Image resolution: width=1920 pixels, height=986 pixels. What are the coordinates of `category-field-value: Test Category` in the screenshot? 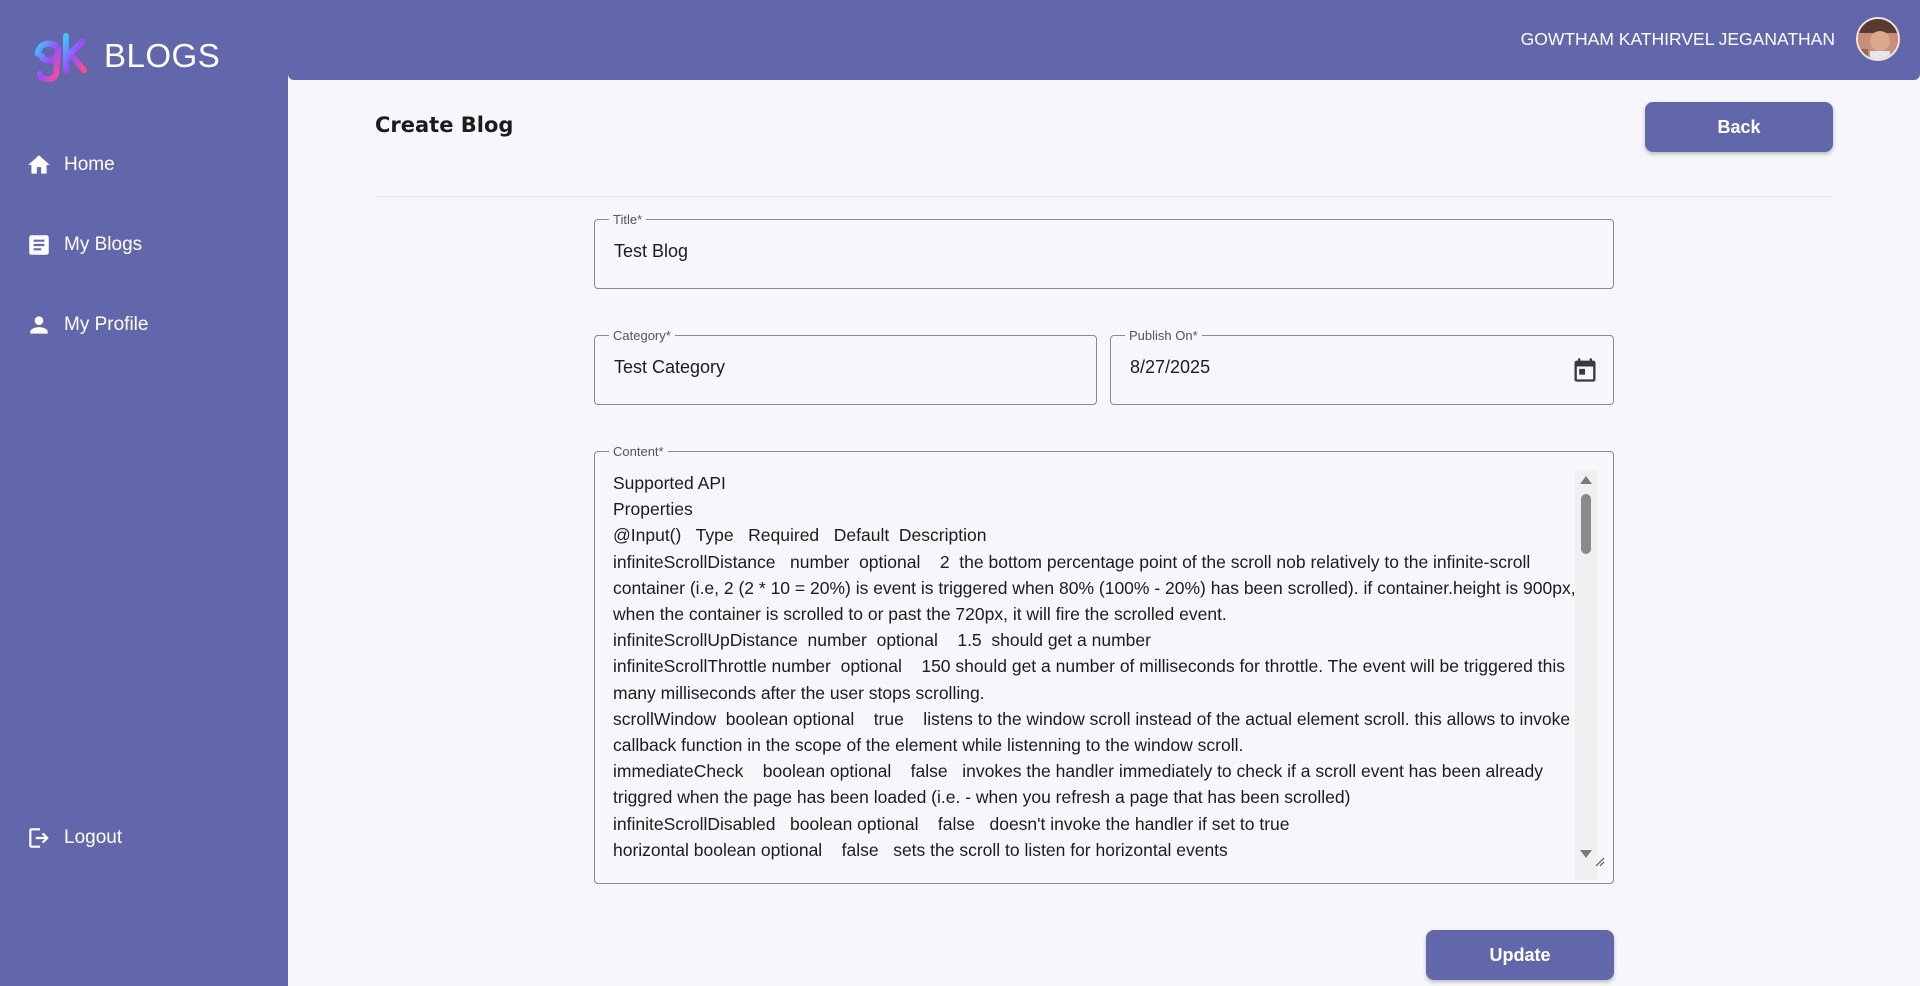 It's located at (669, 367).